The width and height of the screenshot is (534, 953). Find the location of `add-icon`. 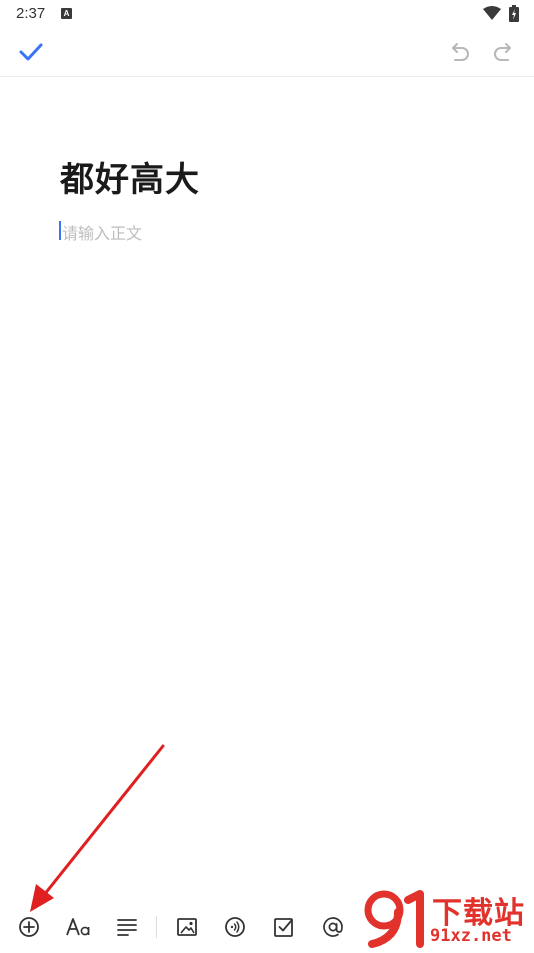

add-icon is located at coordinates (29, 927).